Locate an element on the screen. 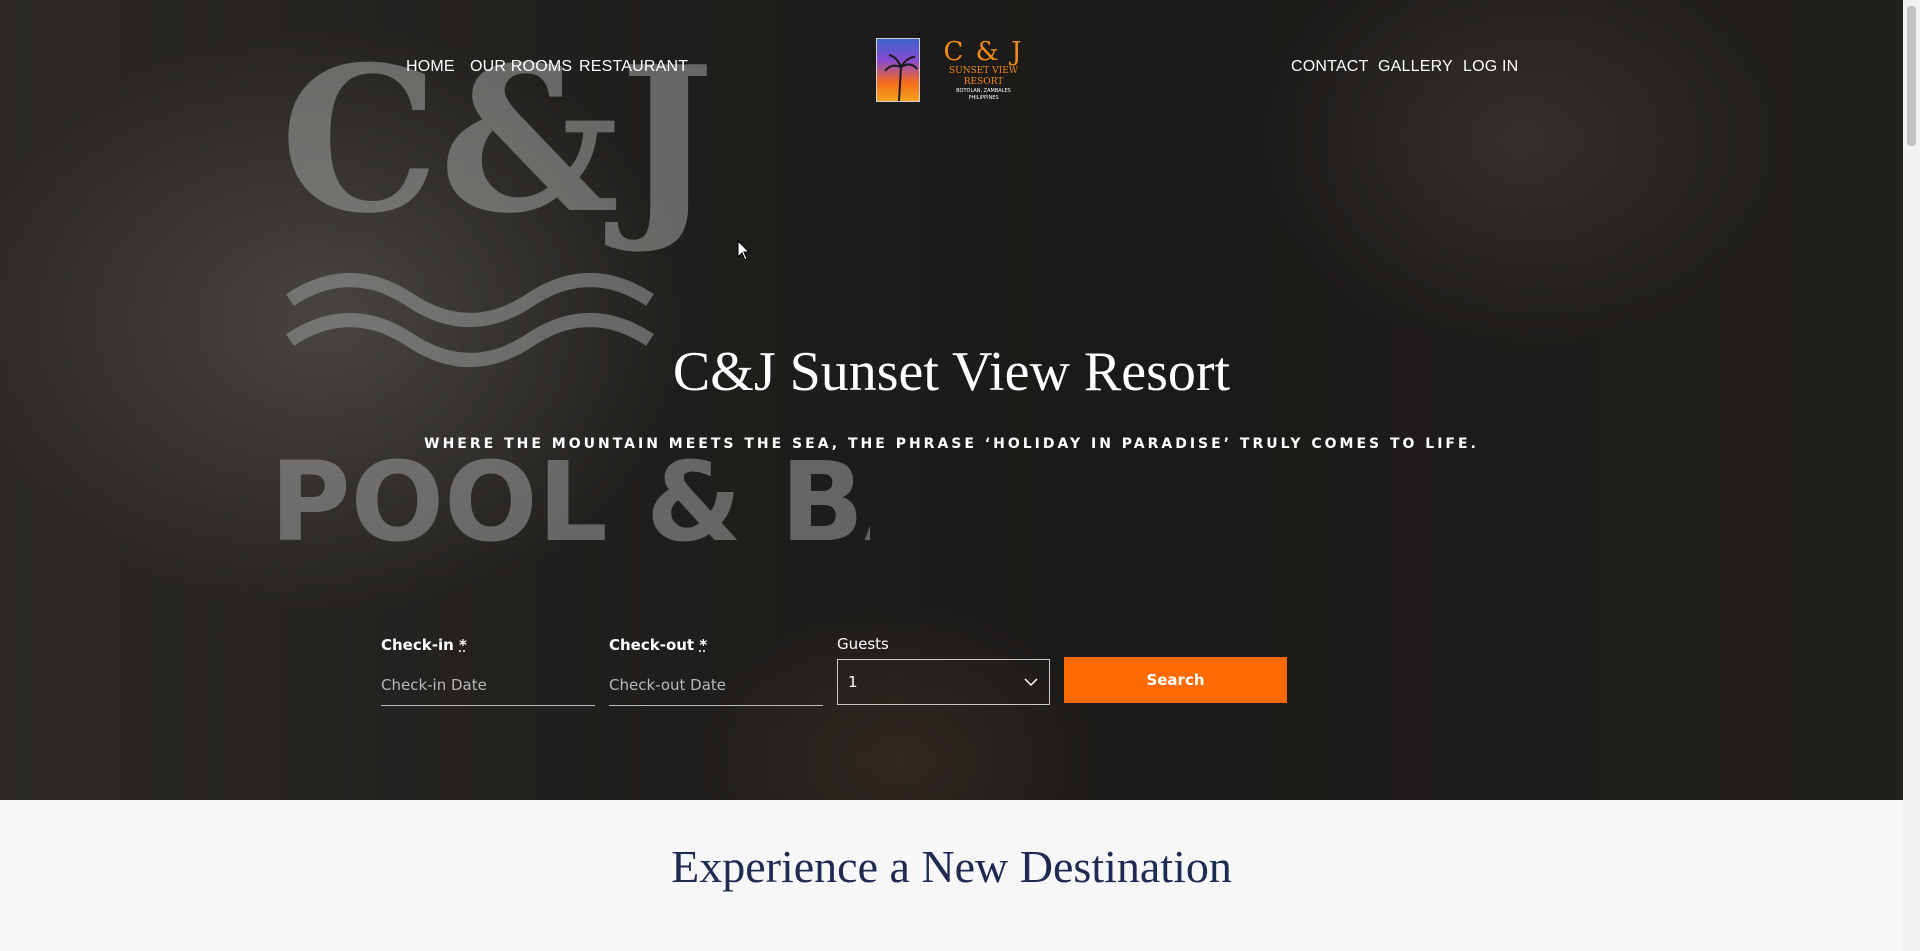 This screenshot has width=1920, height=951. page-scrollbar is located at coordinates (1911, 475).